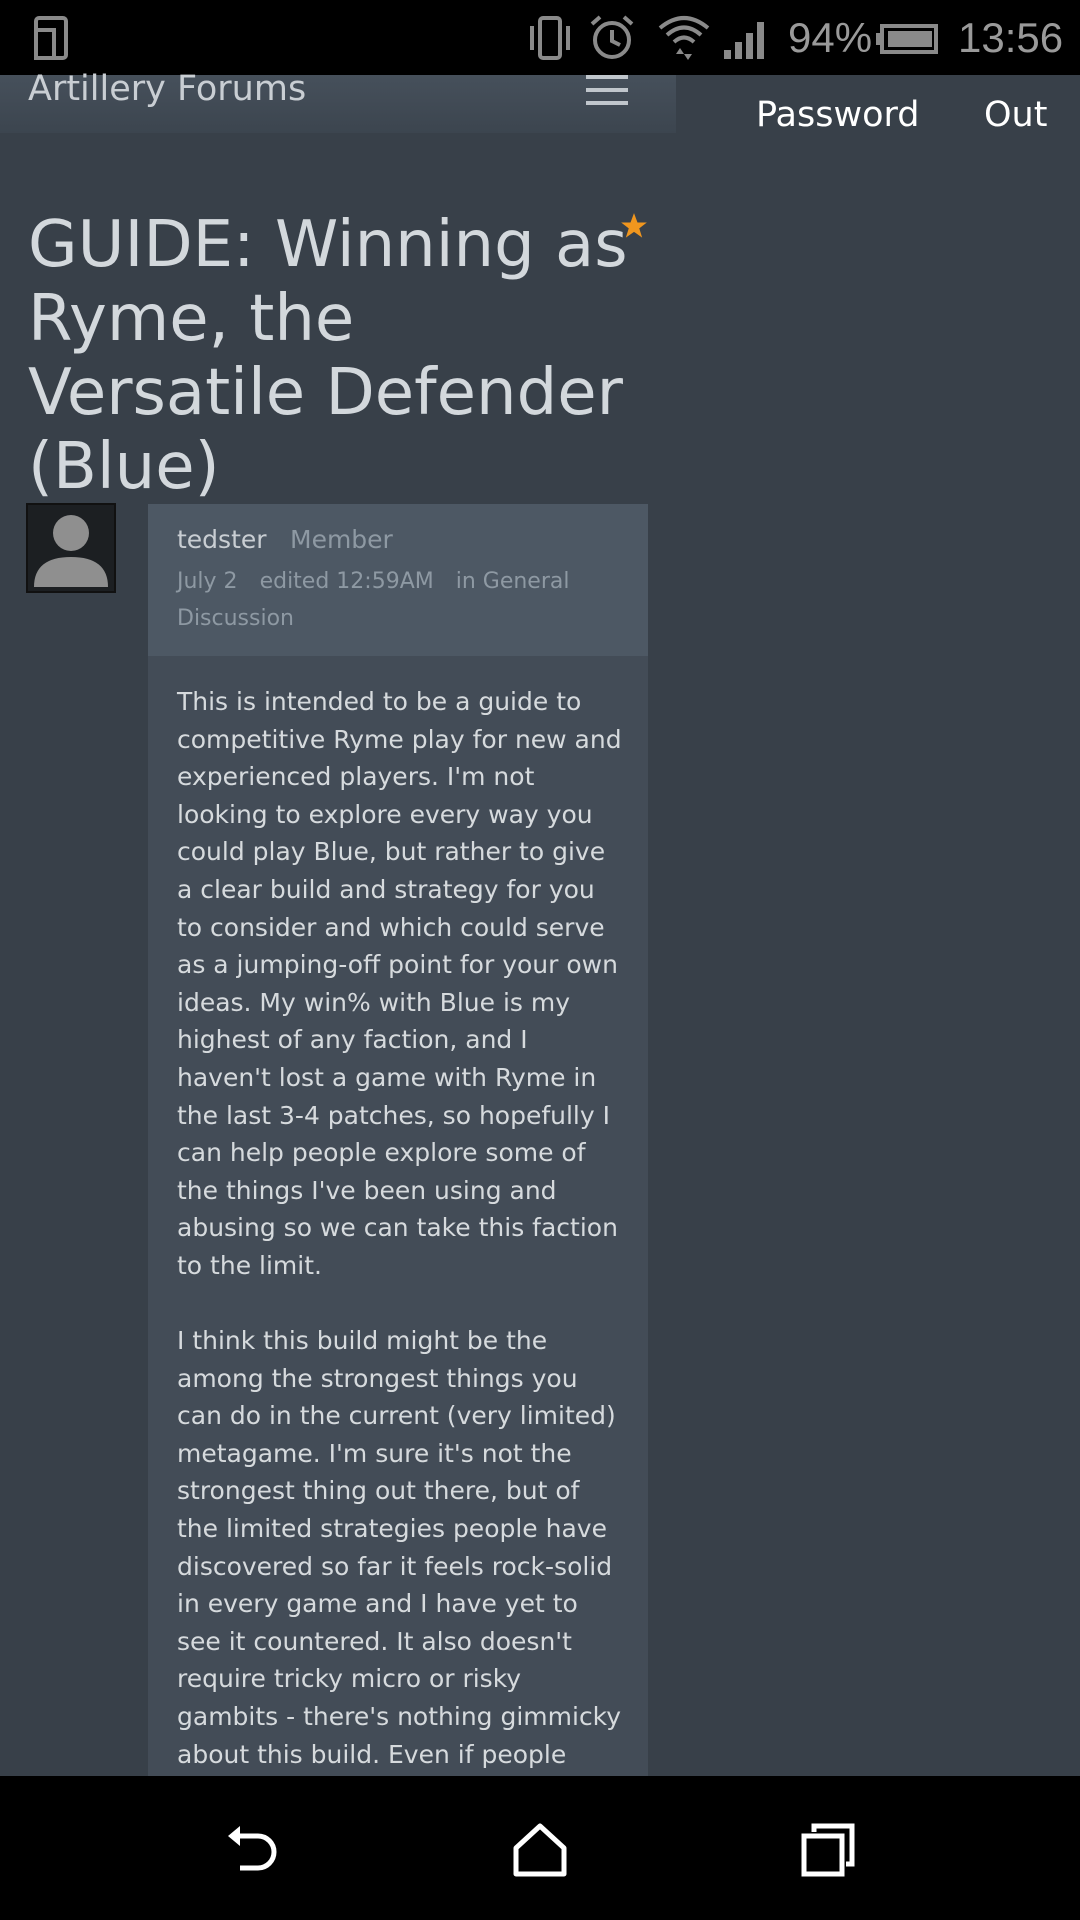 Image resolution: width=1080 pixels, height=1920 pixels. What do you see at coordinates (1011, 37) in the screenshot?
I see `clock: 13:56` at bounding box center [1011, 37].